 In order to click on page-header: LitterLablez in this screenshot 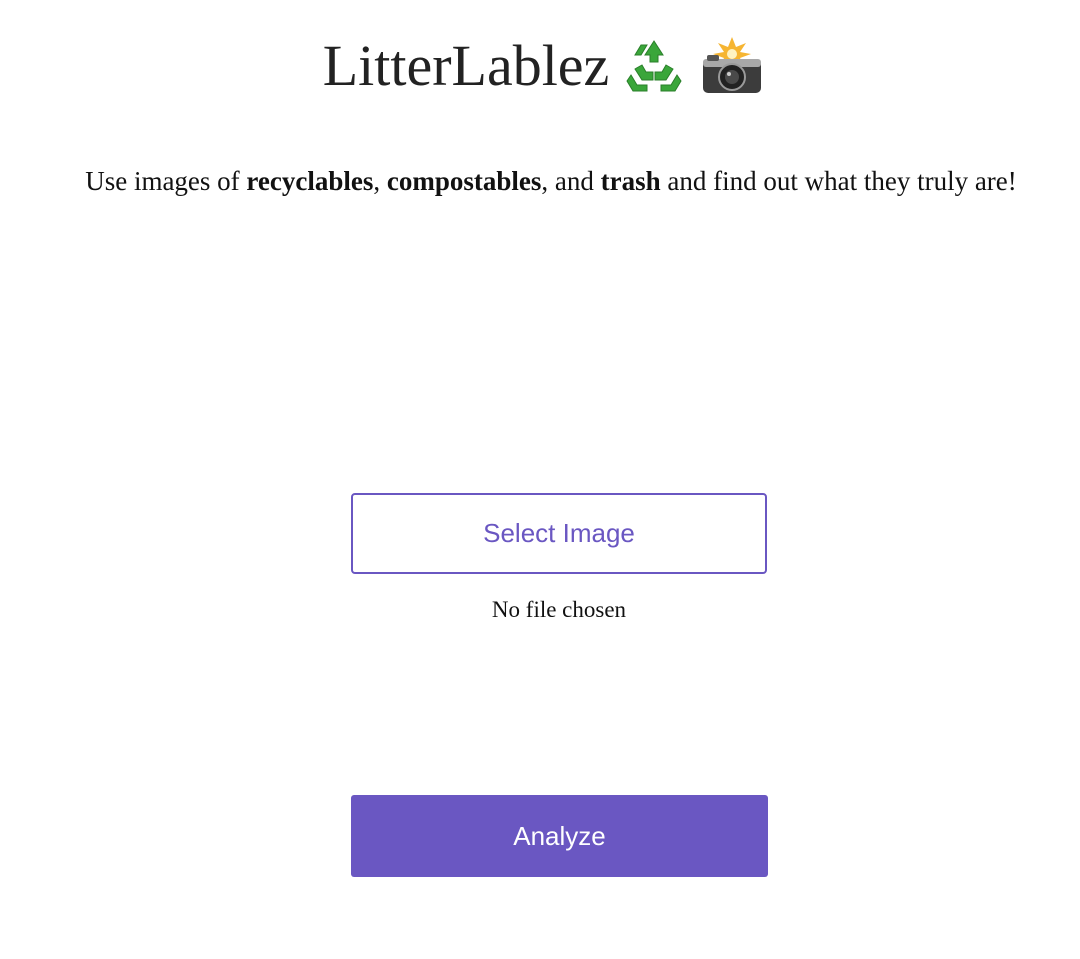, I will do `click(540, 66)`.